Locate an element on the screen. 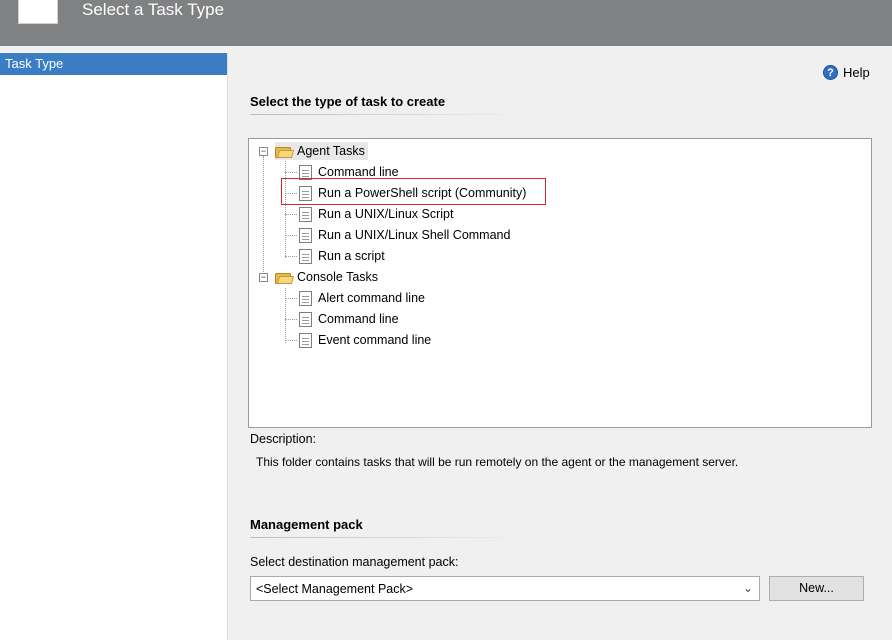 The height and width of the screenshot is (640, 892). tree-node-agent-tasks: Agent Tasks is located at coordinates (321, 151).